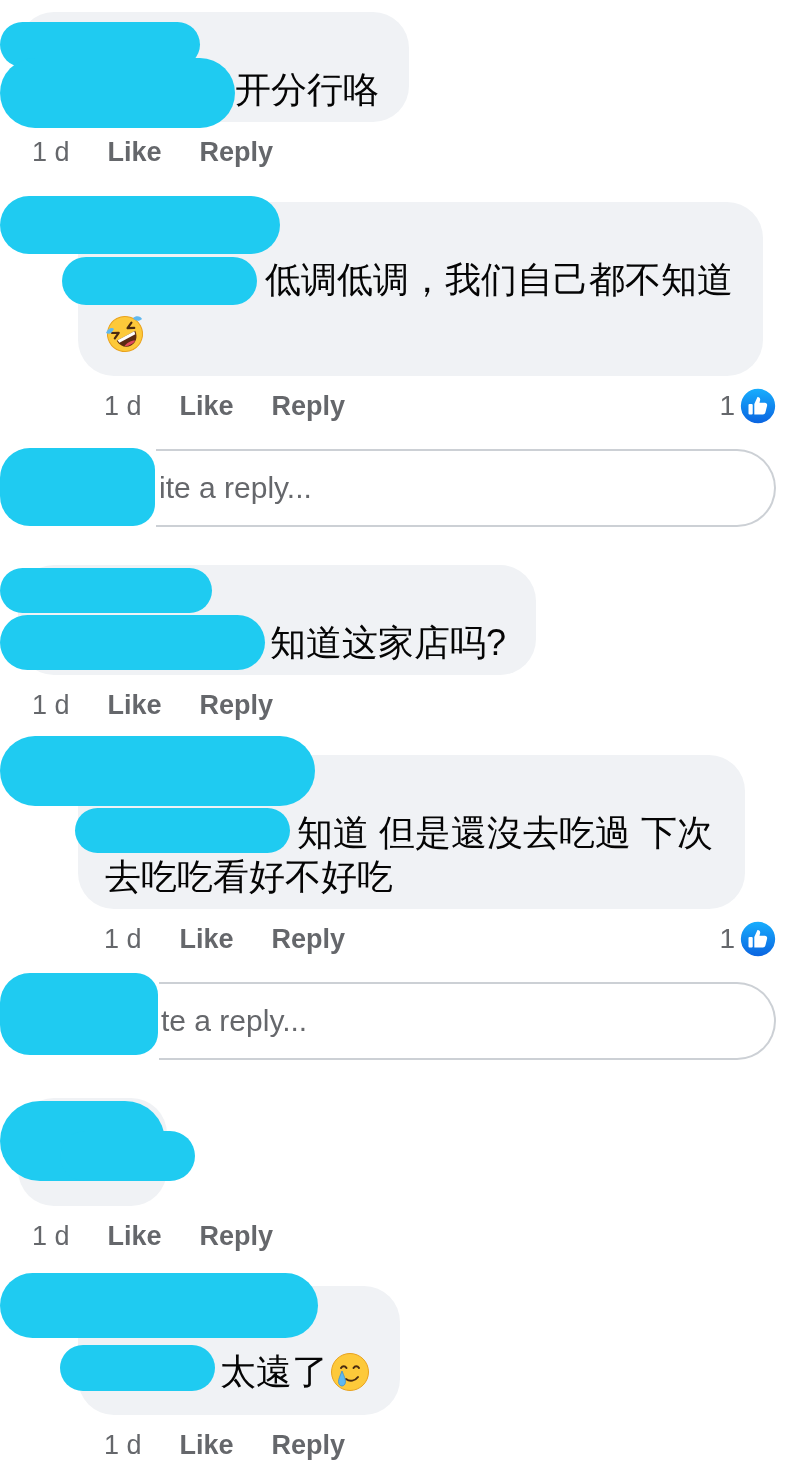 The width and height of the screenshot is (804, 1472). I want to click on comment-text: 知道 但是還沒去吃過 下次去吃吃看好不好吃, so click(409, 855).